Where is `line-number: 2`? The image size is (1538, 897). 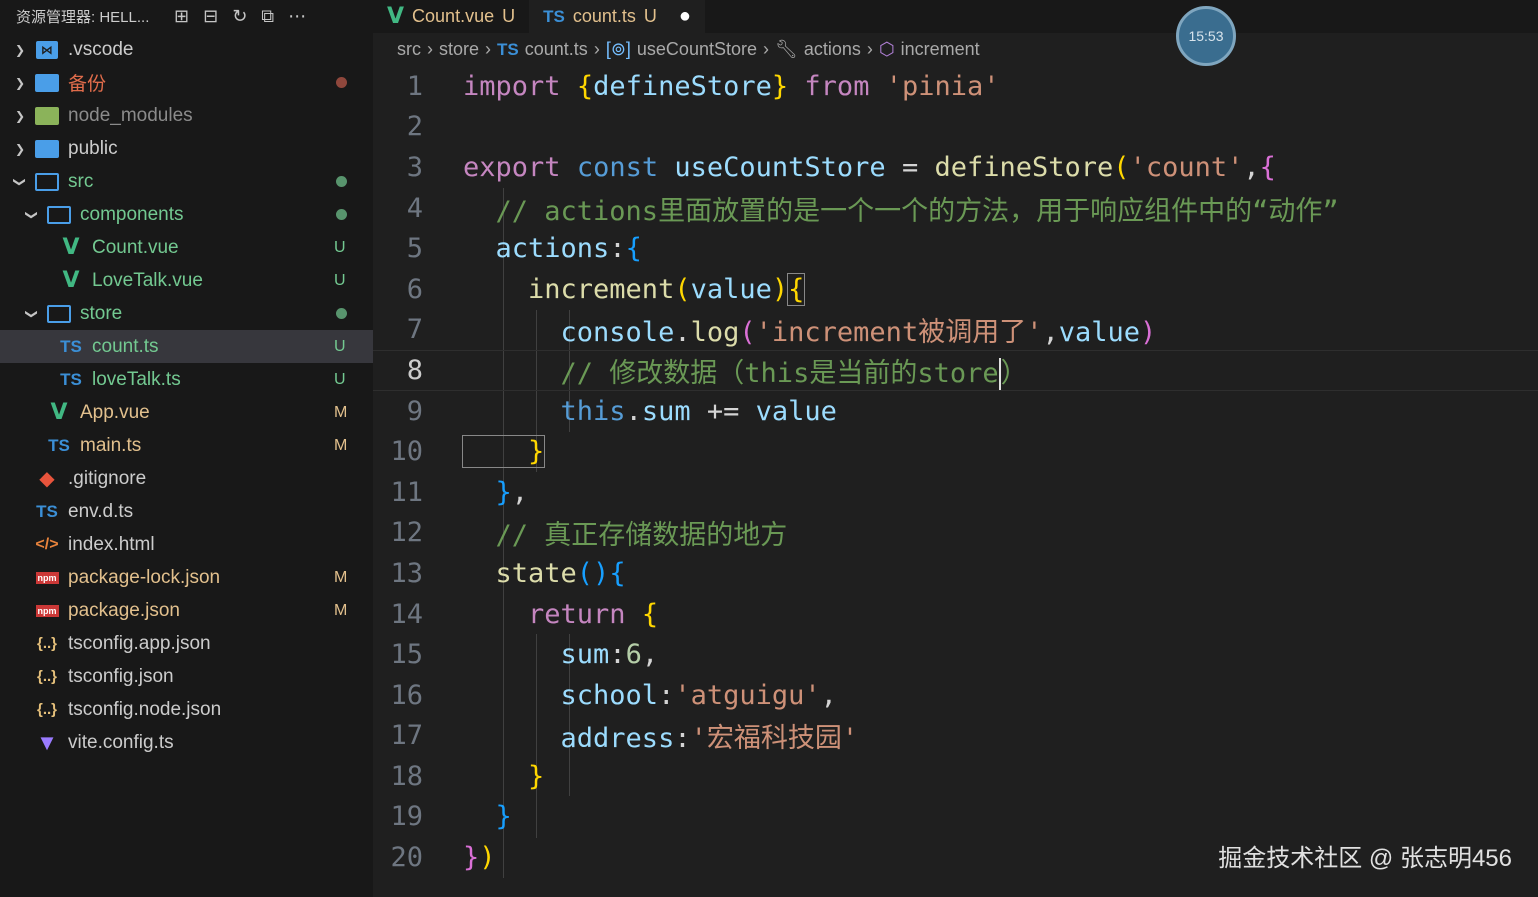
line-number: 2 is located at coordinates (414, 127).